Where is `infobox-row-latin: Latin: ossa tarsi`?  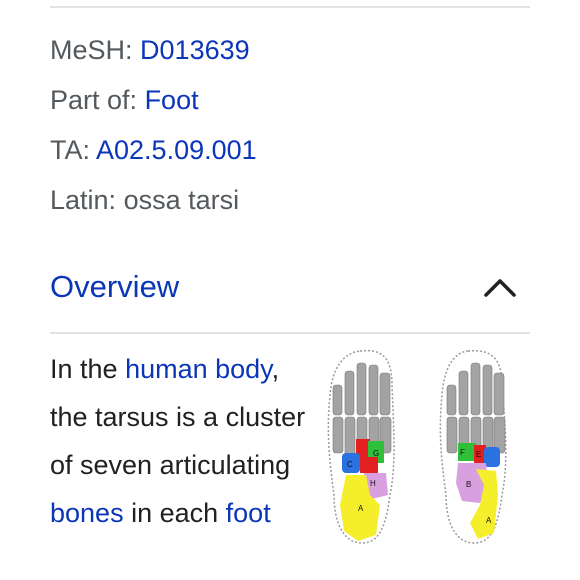
infobox-row-latin: Latin: ossa tarsi is located at coordinates (153, 205).